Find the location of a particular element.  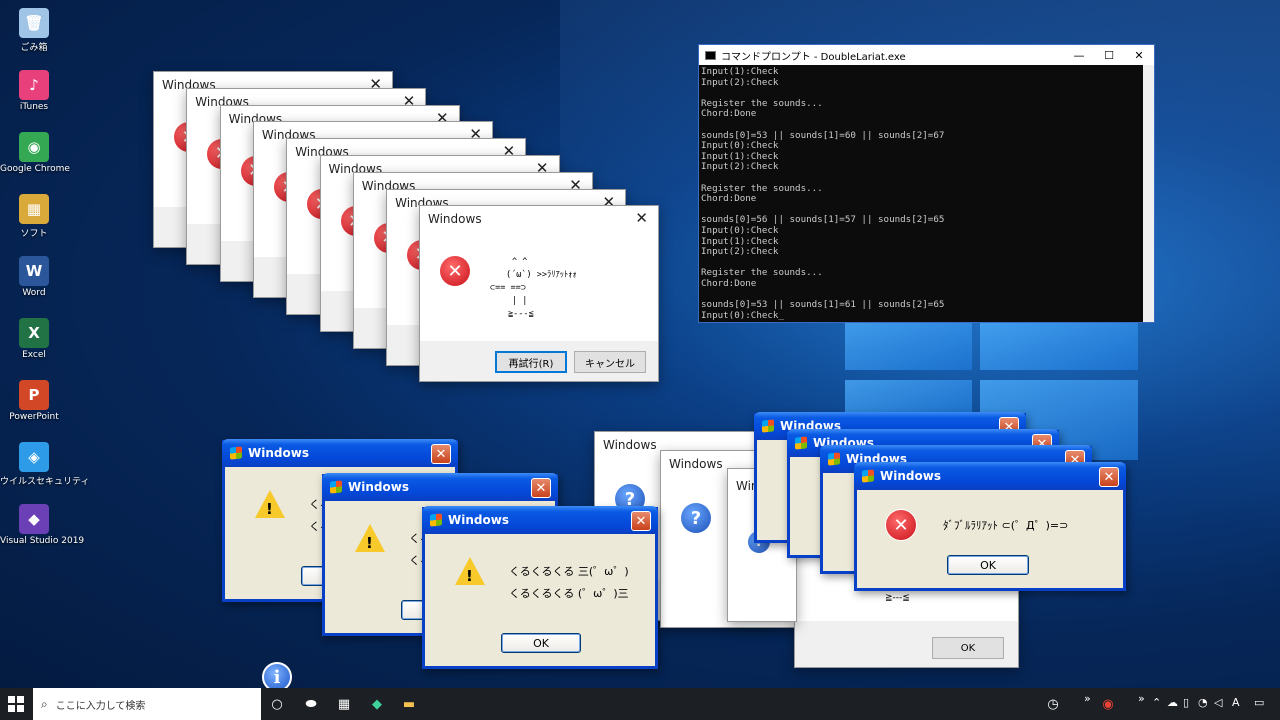

battery-icon: ▯ is located at coordinates (1186, 702).